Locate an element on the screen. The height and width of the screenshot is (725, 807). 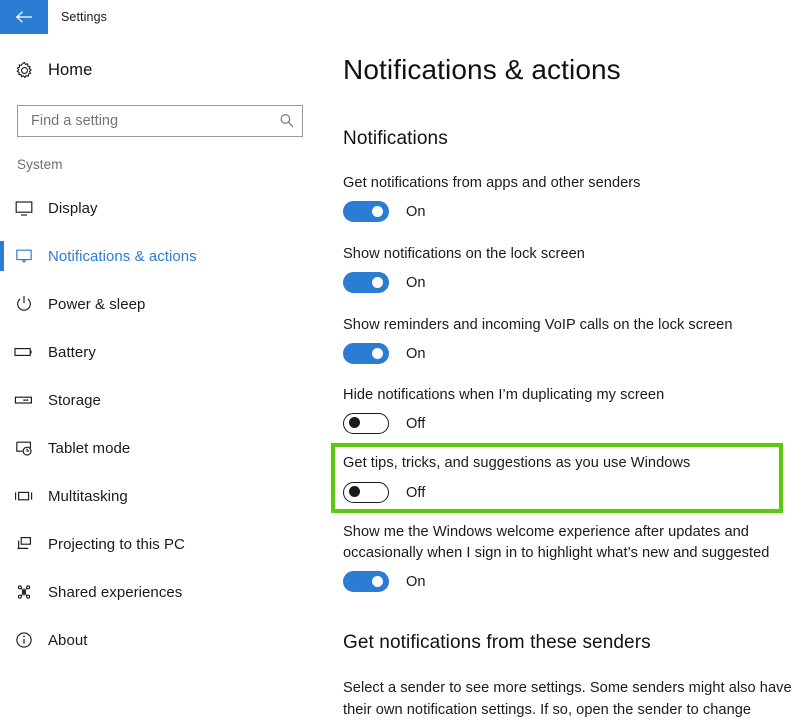
search-icon is located at coordinates (287, 121).